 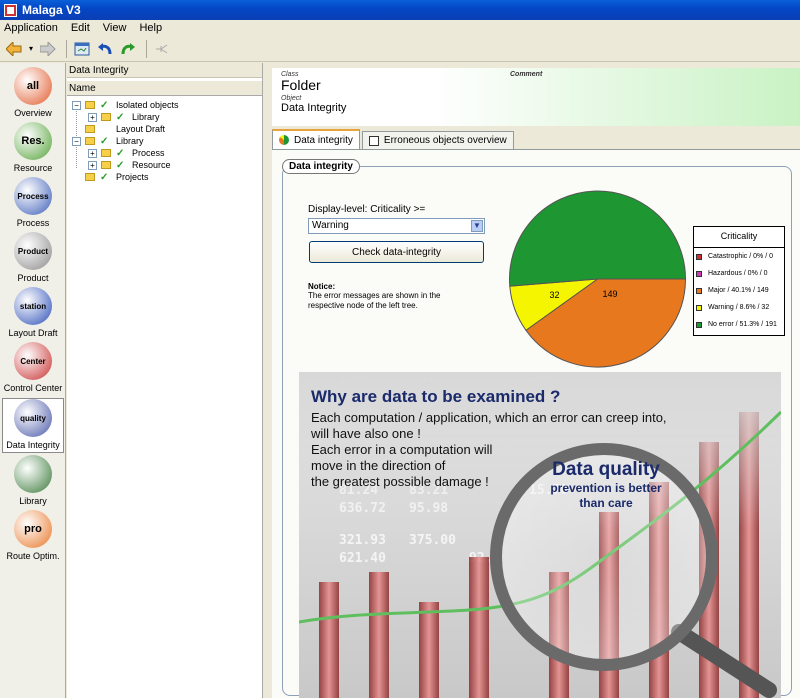 What do you see at coordinates (291, 98) in the screenshot?
I see `object-label: Object` at bounding box center [291, 98].